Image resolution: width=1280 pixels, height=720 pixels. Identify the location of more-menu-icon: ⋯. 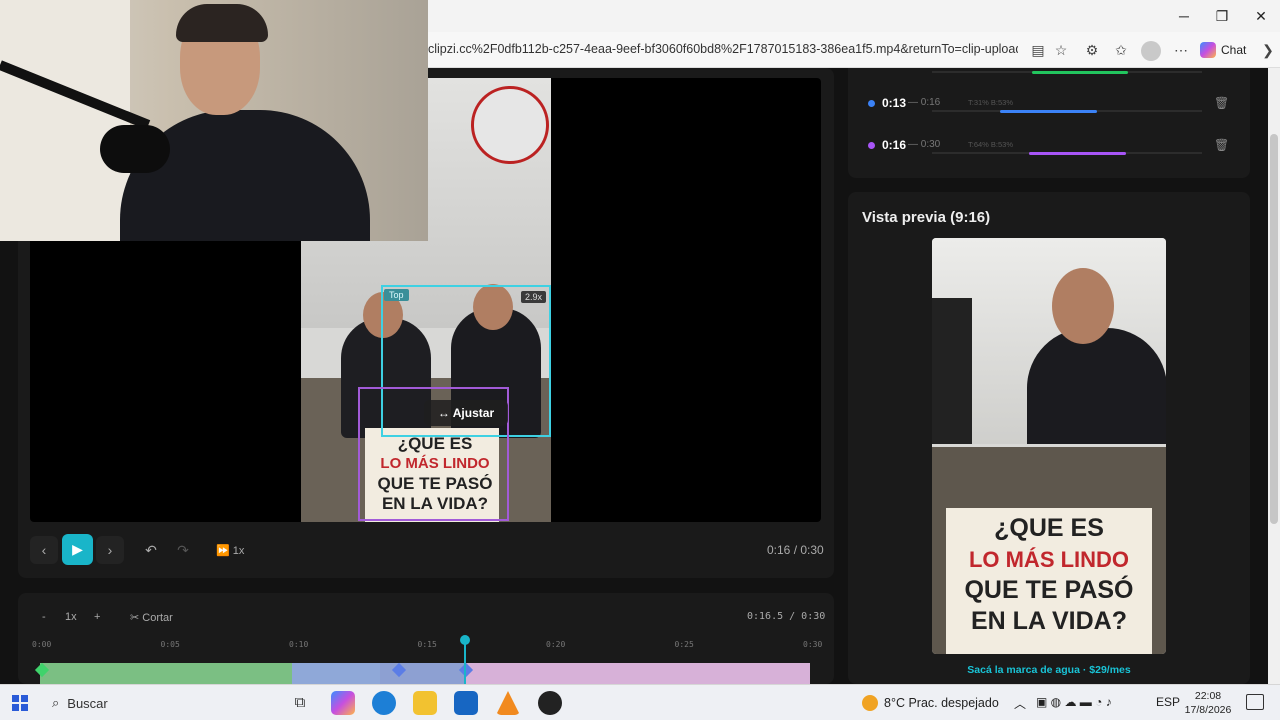
(1181, 50).